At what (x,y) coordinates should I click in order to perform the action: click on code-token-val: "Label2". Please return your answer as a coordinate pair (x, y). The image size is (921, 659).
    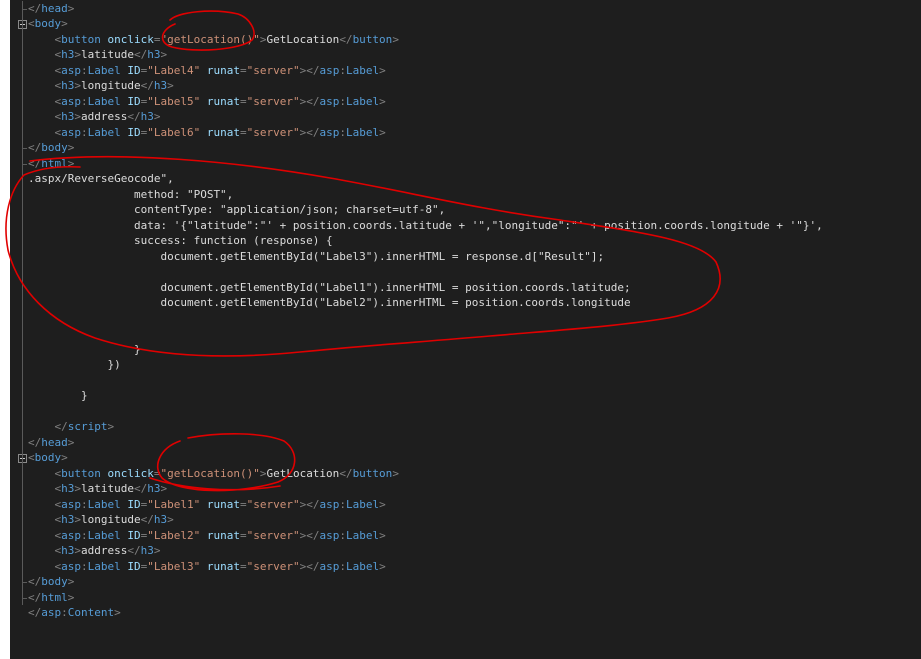
    Looking at the image, I should click on (174, 535).